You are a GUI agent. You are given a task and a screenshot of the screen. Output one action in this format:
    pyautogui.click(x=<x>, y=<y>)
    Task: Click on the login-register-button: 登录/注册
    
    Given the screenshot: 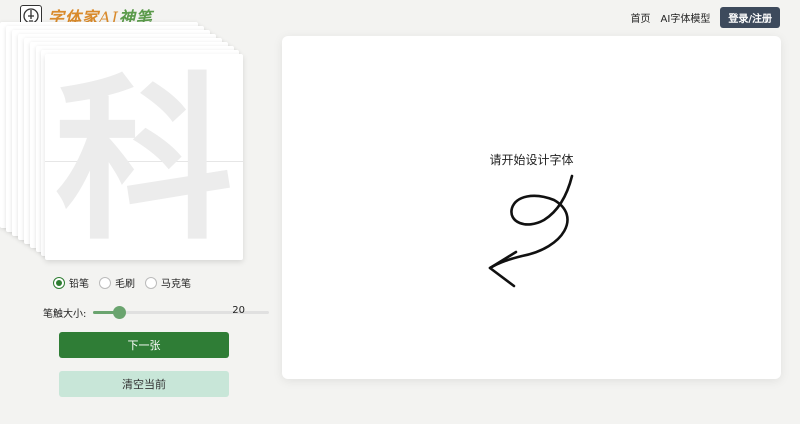 What is the action you would take?
    pyautogui.click(x=750, y=17)
    